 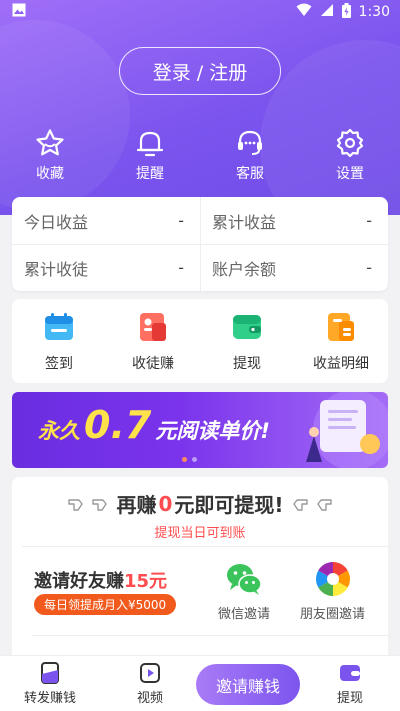 I want to click on reminder-label: 提醒, so click(x=150, y=174).